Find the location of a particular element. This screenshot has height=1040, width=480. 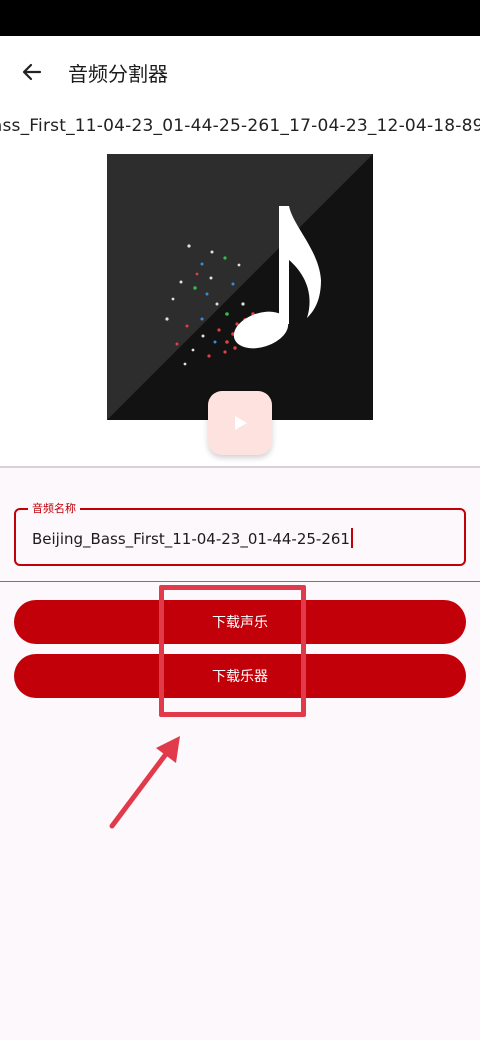

highlight-box is located at coordinates (232, 651).